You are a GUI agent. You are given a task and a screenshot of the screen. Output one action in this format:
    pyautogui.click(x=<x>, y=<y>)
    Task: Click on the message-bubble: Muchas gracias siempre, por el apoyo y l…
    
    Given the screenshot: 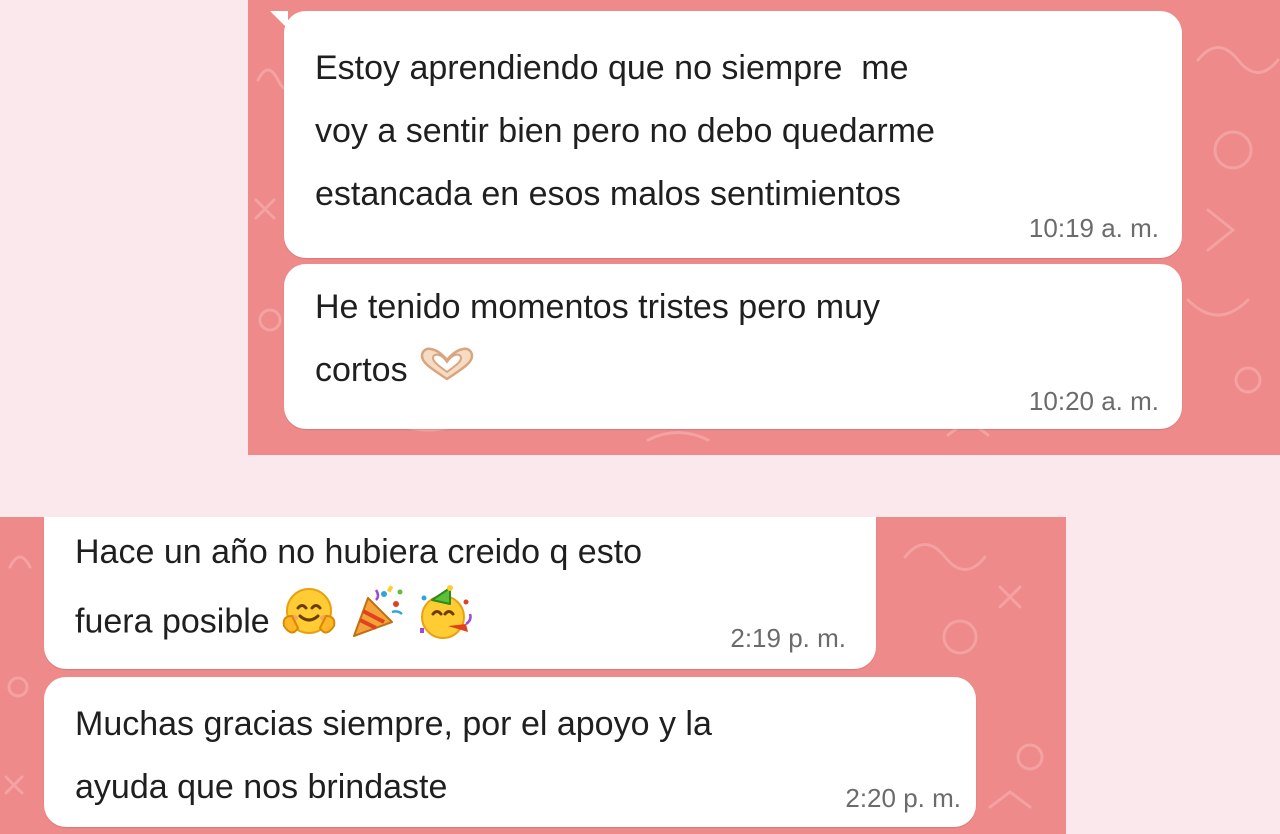 What is the action you would take?
    pyautogui.click(x=510, y=752)
    